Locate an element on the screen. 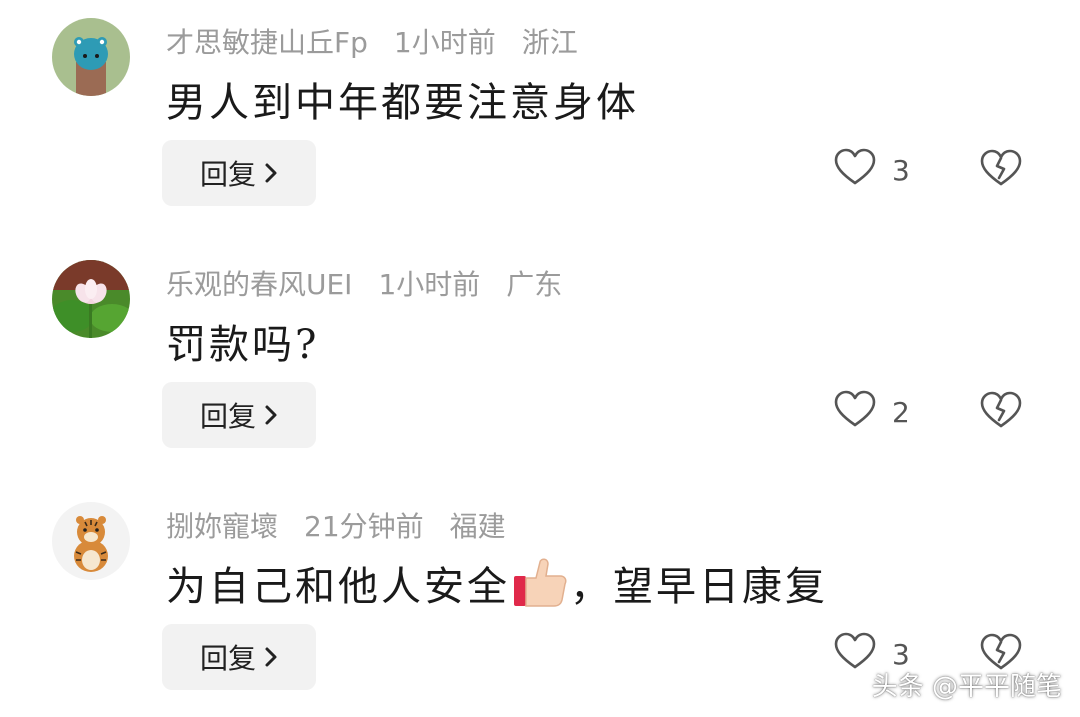  like-count: 2 is located at coordinates (901, 412).